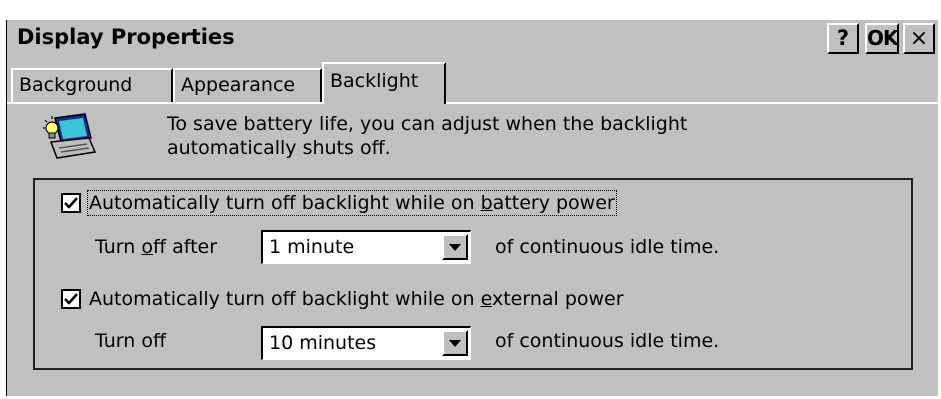 The height and width of the screenshot is (399, 941). What do you see at coordinates (279, 148) in the screenshot?
I see `description-line-2: automatically shuts off.` at bounding box center [279, 148].